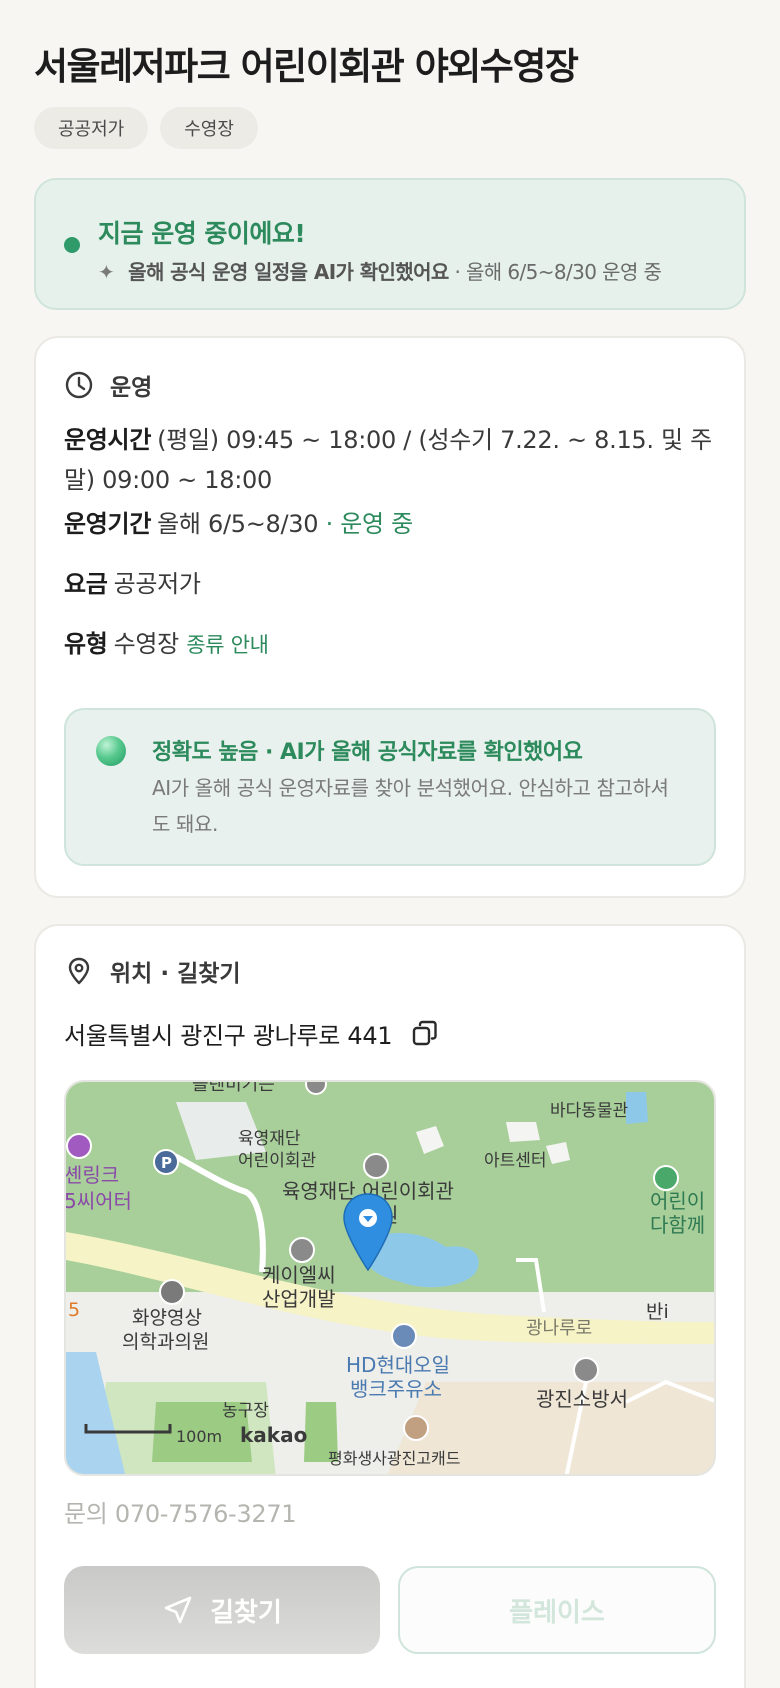 This screenshot has width=780, height=1688. Describe the element at coordinates (167, 1318) in the screenshot. I see `map-label-clinic1: 화양영상` at that location.